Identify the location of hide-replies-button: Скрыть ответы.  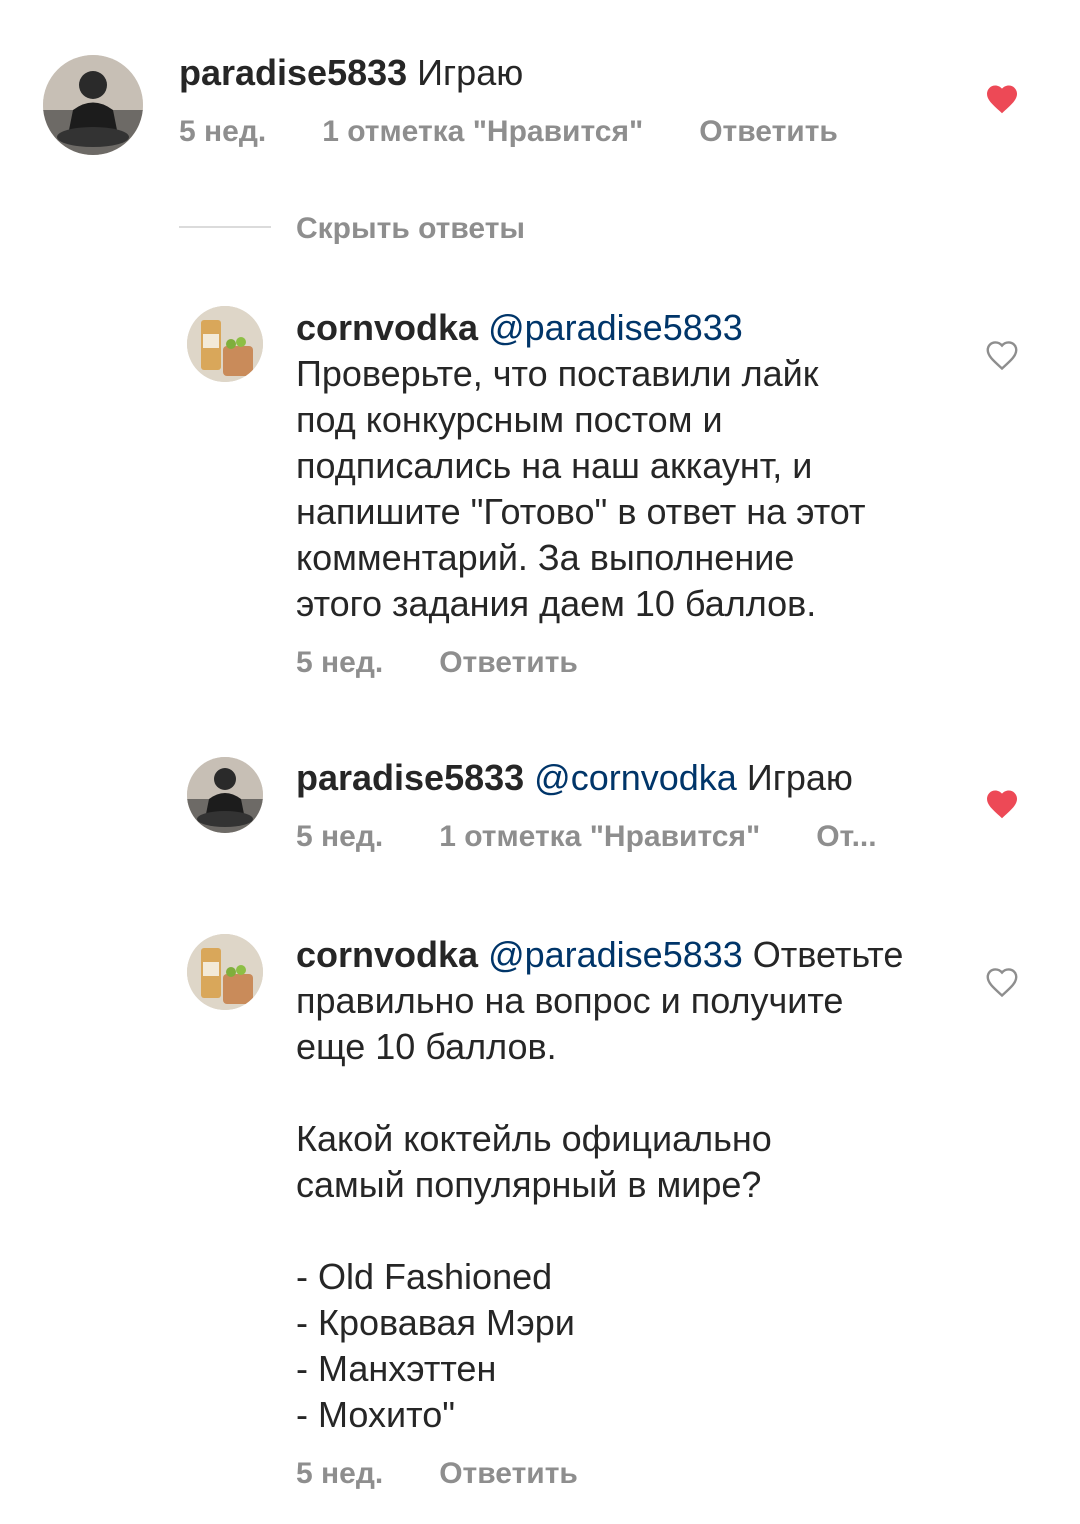
(410, 229).